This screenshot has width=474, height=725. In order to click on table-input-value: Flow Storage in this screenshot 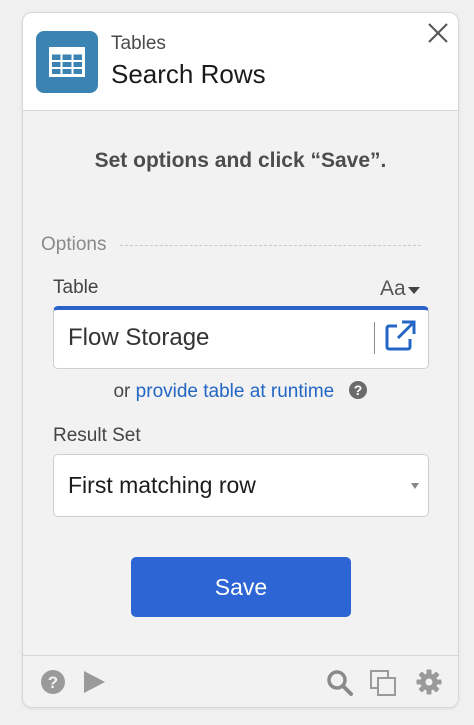, I will do `click(139, 337)`.